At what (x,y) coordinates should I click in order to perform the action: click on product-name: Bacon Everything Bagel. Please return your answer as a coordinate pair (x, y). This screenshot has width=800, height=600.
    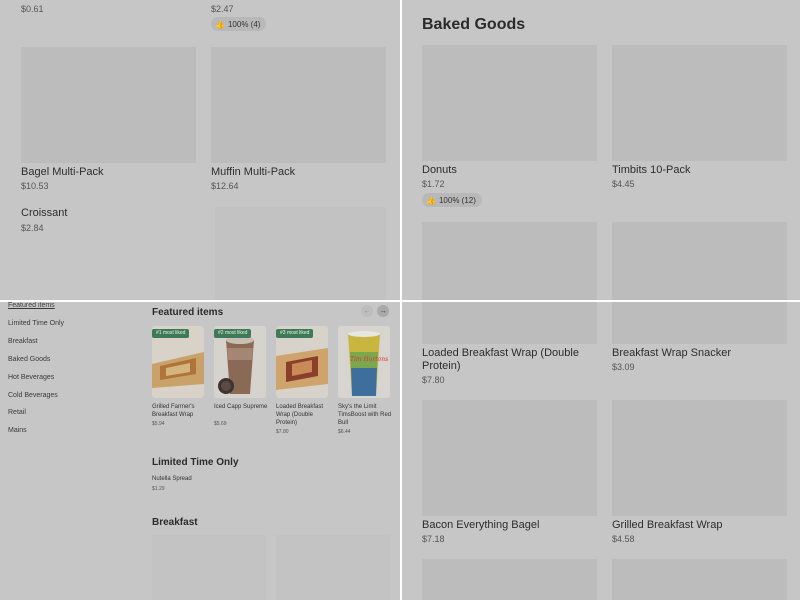
    Looking at the image, I should click on (480, 525).